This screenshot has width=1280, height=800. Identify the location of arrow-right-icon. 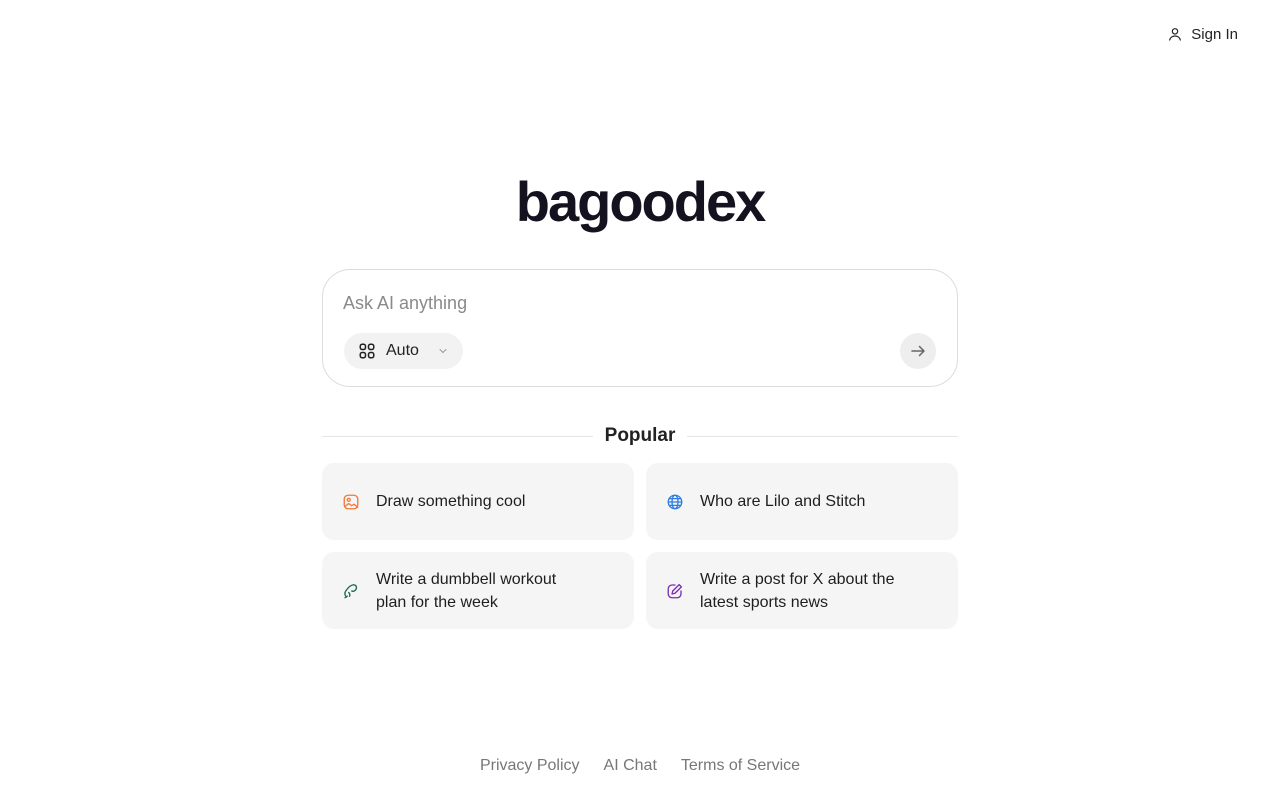
(918, 351).